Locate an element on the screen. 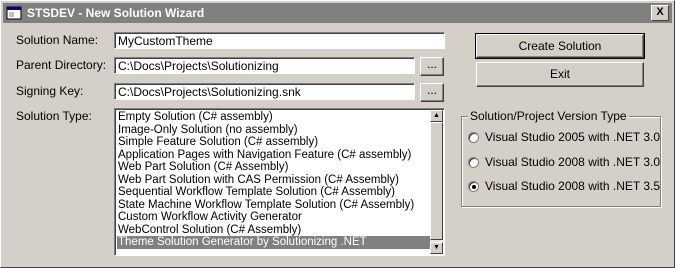 The width and height of the screenshot is (675, 268). list-item: Web Part Solution (C# Assembly) is located at coordinates (273, 167).